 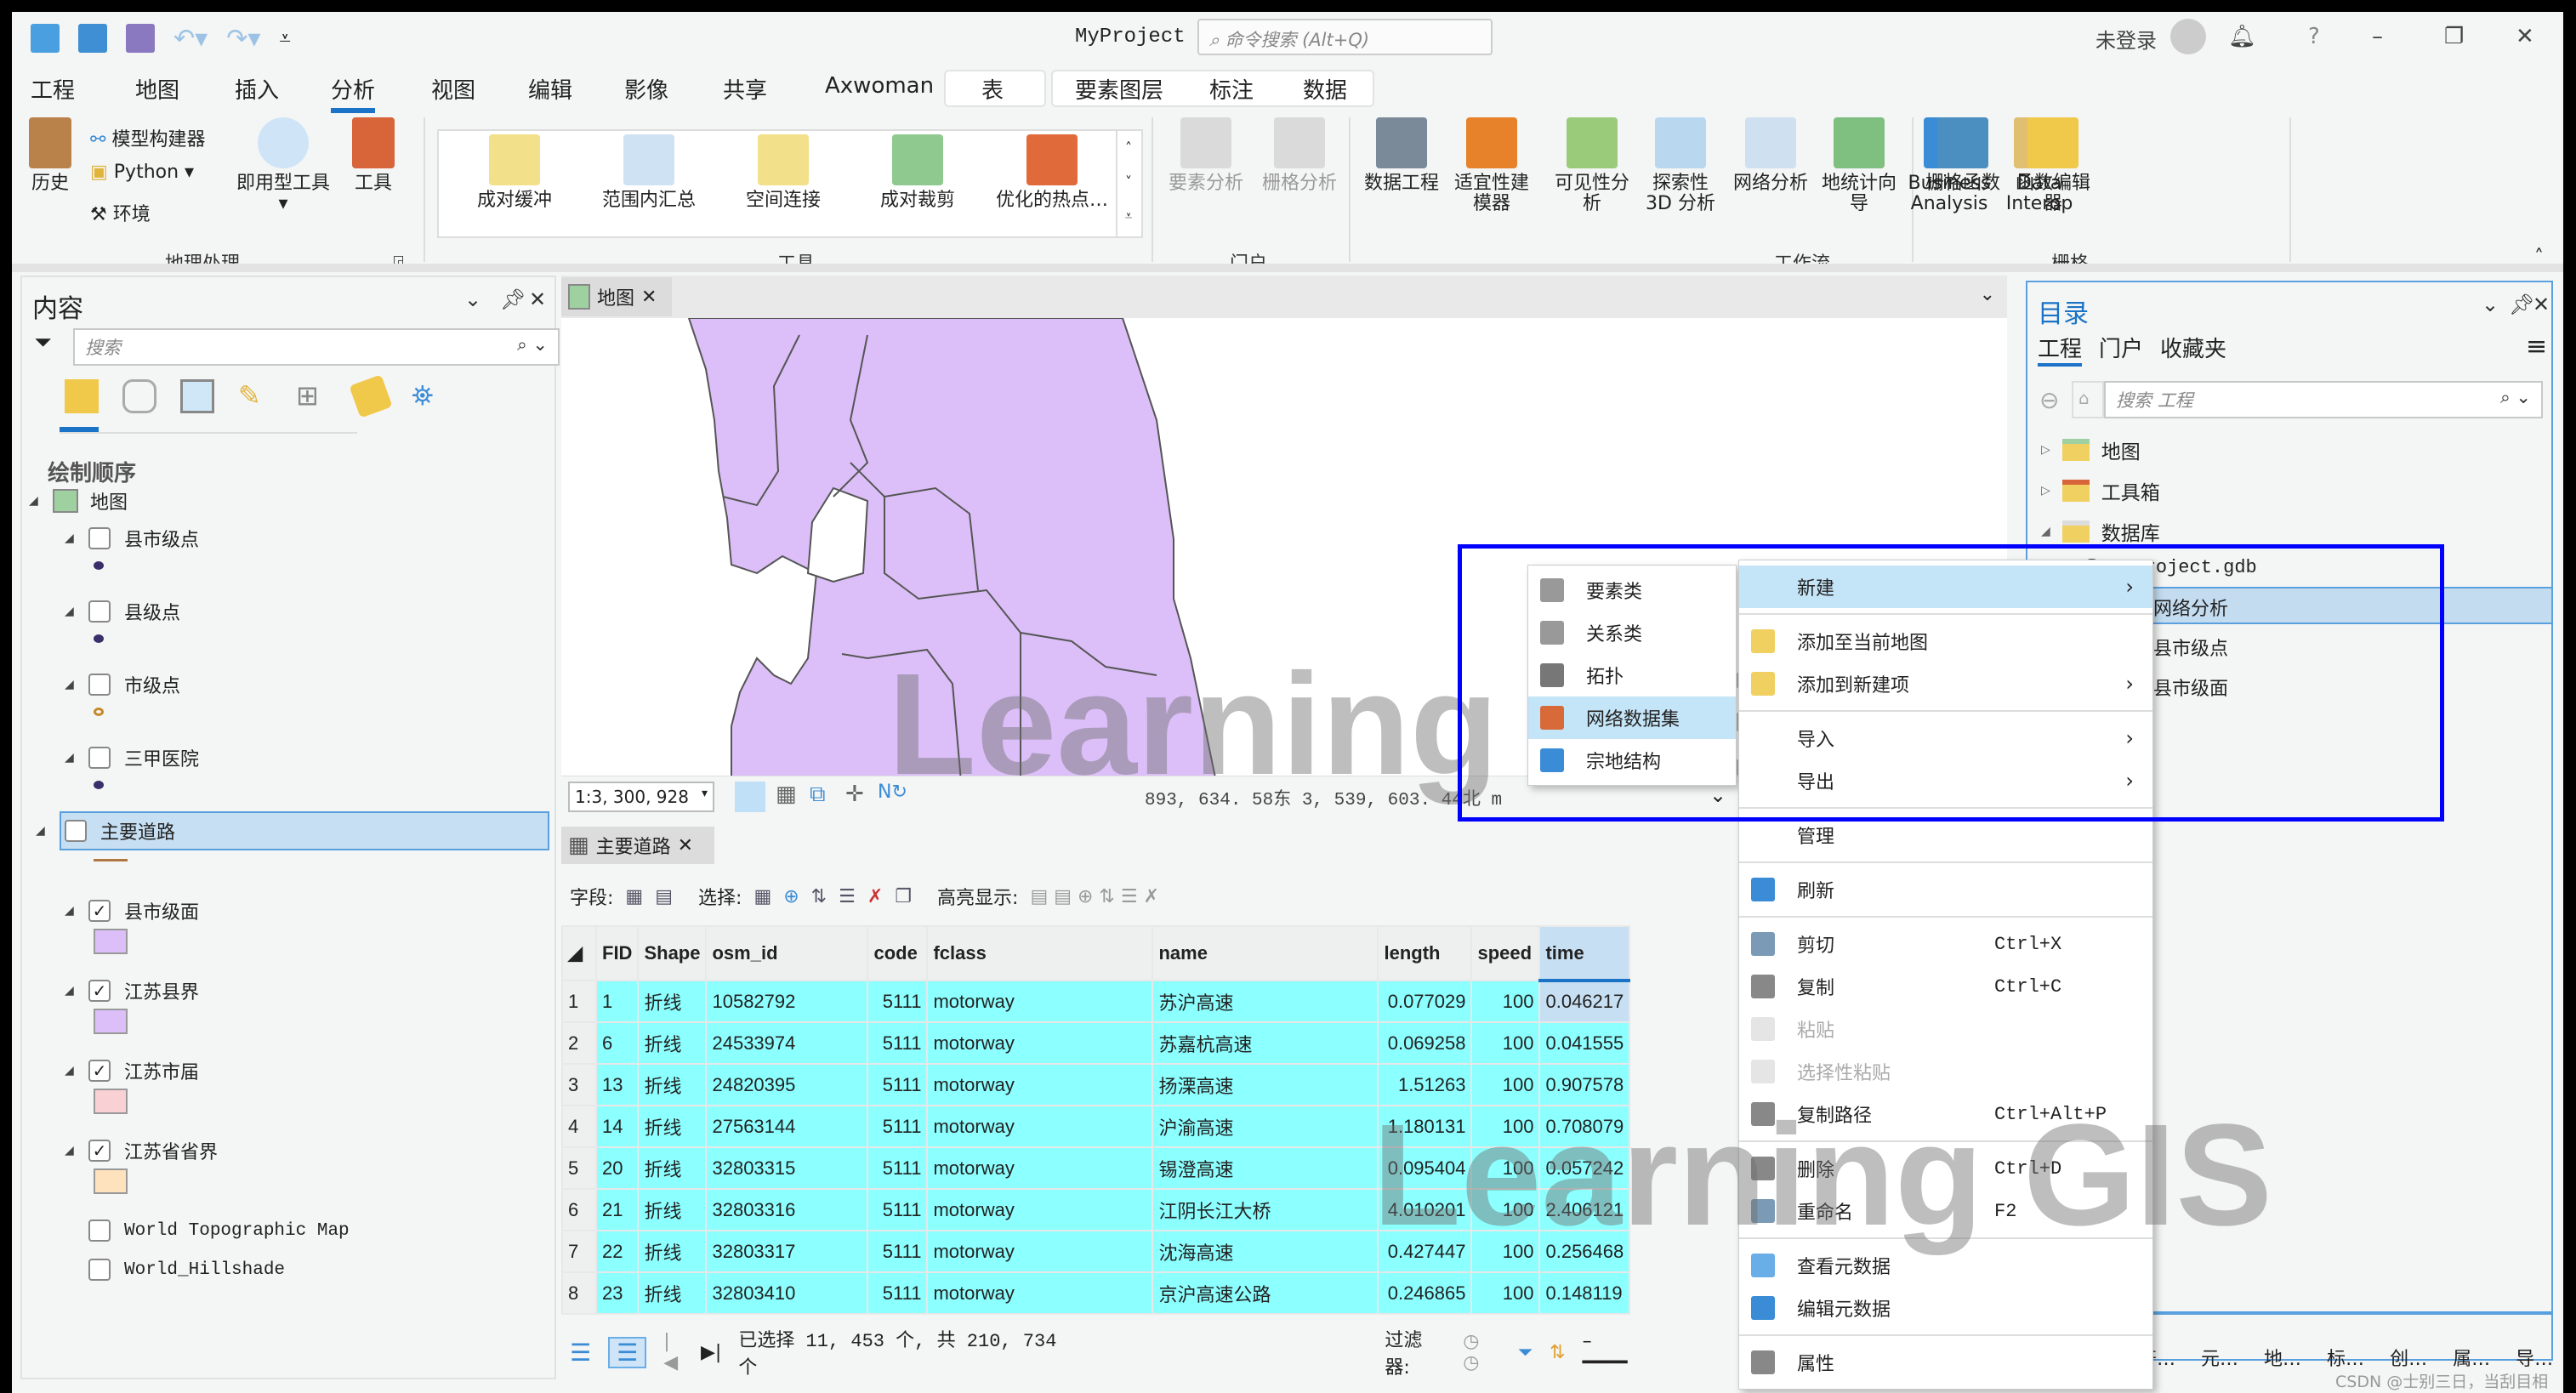 What do you see at coordinates (649, 172) in the screenshot?
I see `gallery-tool-1: 范围内汇总` at bounding box center [649, 172].